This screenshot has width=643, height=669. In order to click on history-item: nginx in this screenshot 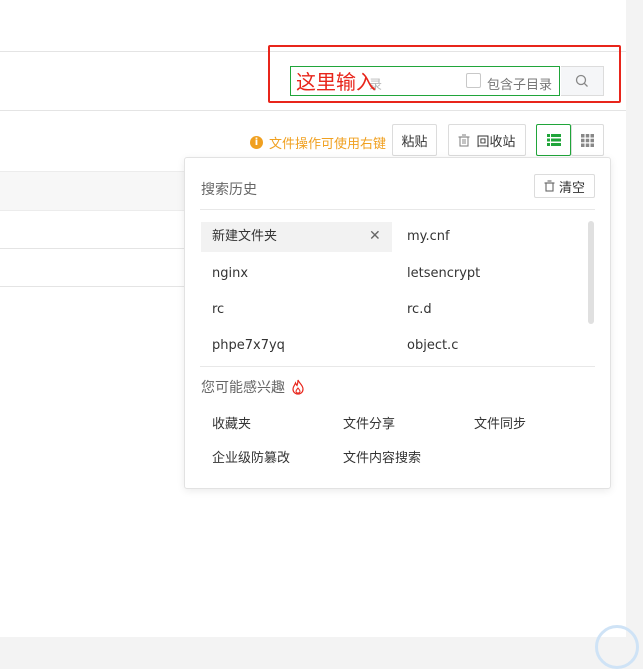, I will do `click(230, 274)`.